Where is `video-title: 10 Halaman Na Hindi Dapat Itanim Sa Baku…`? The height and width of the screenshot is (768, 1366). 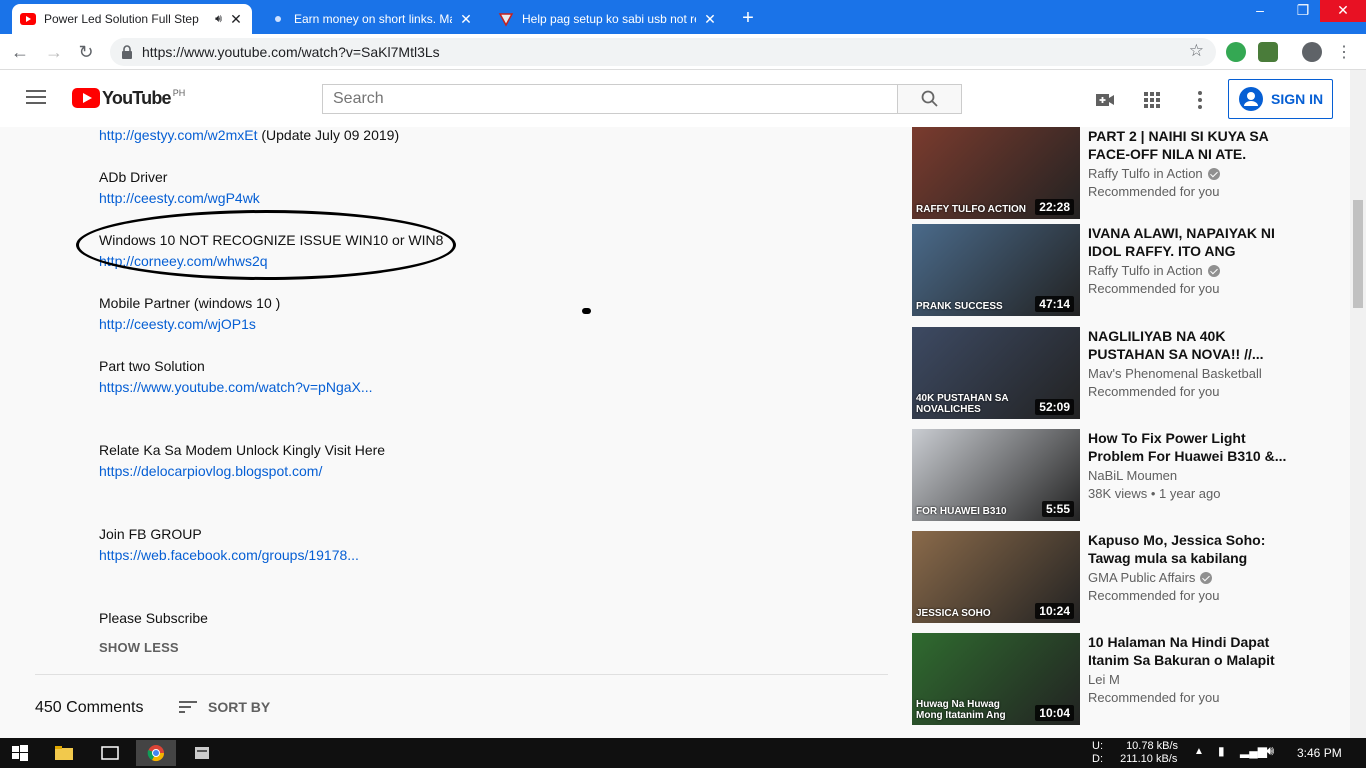
video-title: 10 Halaman Na Hindi Dapat Itanim Sa Baku… is located at coordinates (1190, 651).